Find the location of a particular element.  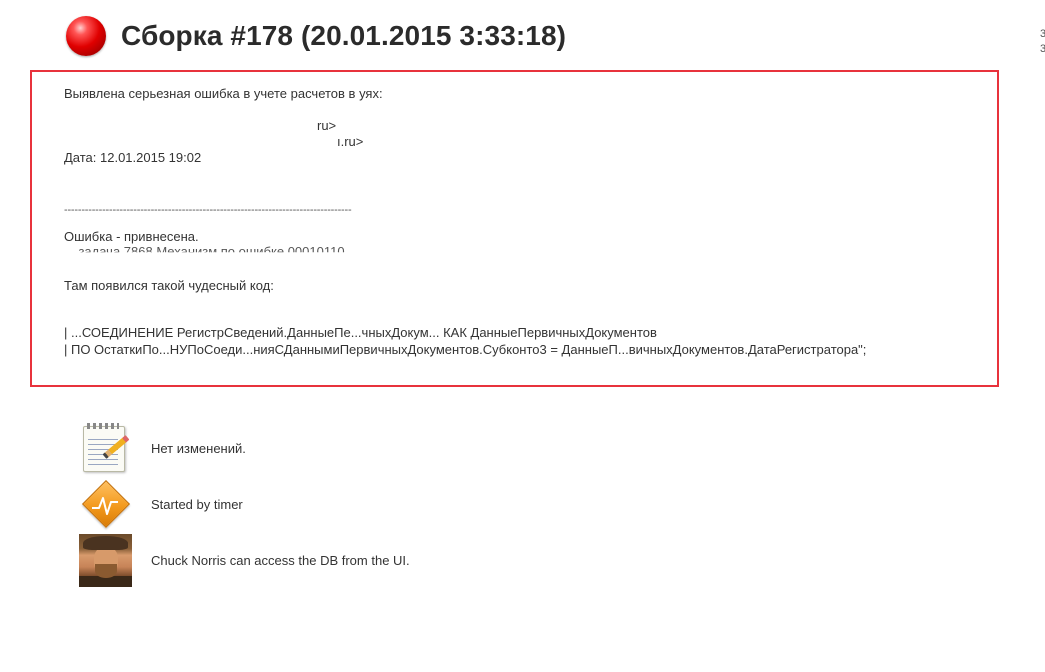

change-item-started-by-timer: Started by timer is located at coordinates (161, 504).